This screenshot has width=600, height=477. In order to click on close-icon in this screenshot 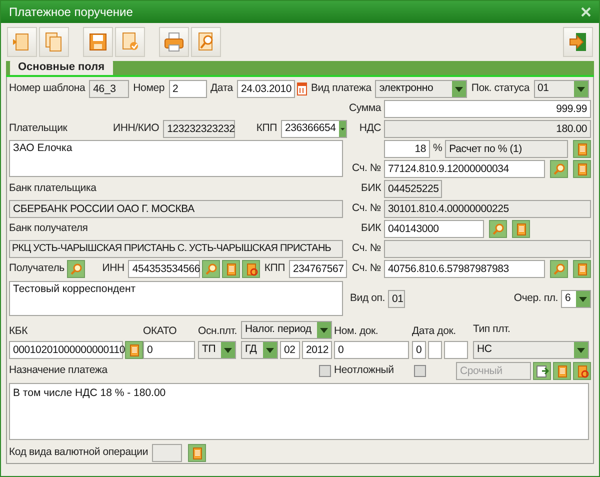, I will do `click(586, 12)`.